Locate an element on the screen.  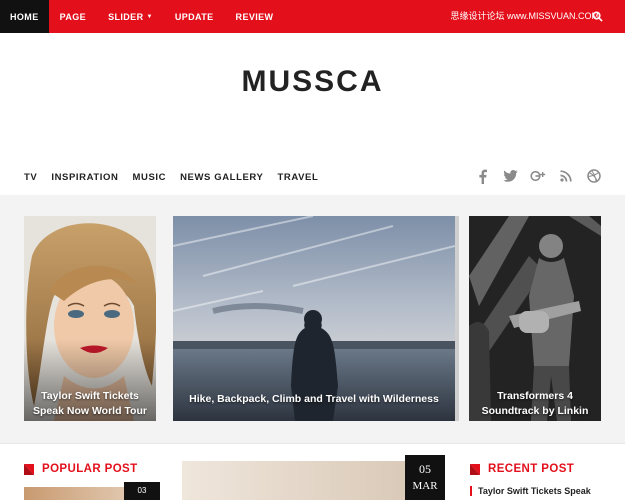
date-month: MAR is located at coordinates (425, 486).